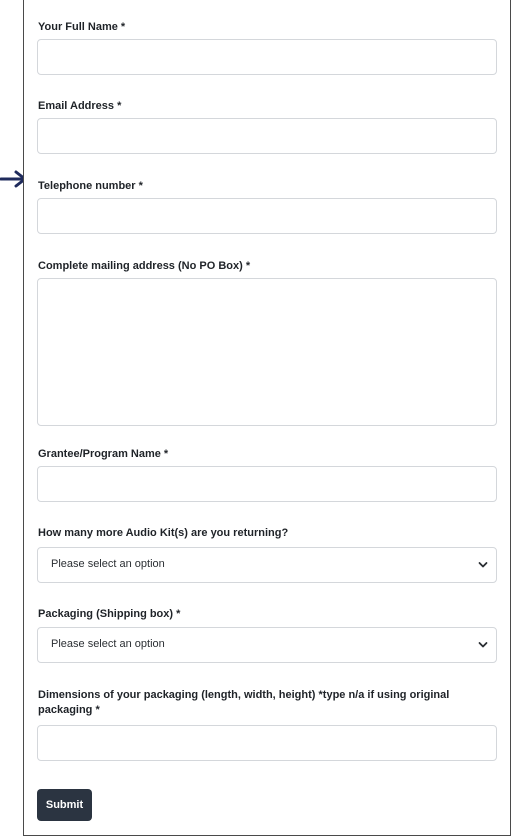 The image size is (513, 838). Describe the element at coordinates (144, 266) in the screenshot. I see `mailing-address-label: Complete mailing address (No PO Box) *` at that location.